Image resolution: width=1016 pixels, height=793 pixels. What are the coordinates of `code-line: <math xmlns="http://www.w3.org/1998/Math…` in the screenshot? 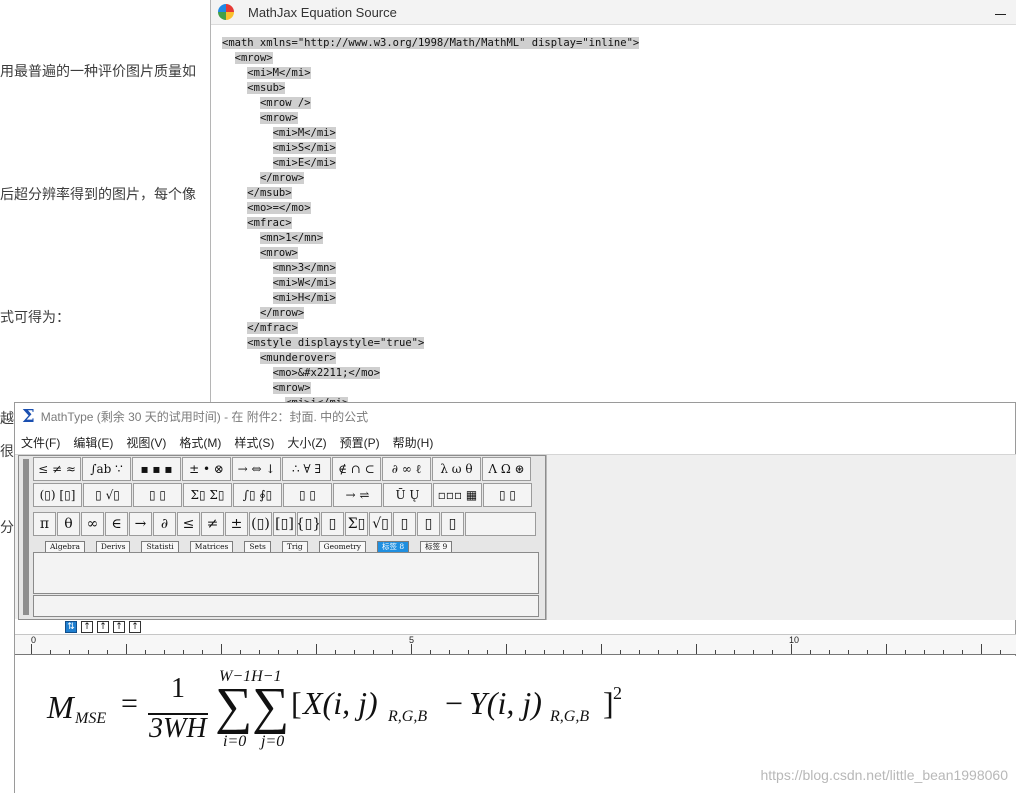 It's located at (617, 43).